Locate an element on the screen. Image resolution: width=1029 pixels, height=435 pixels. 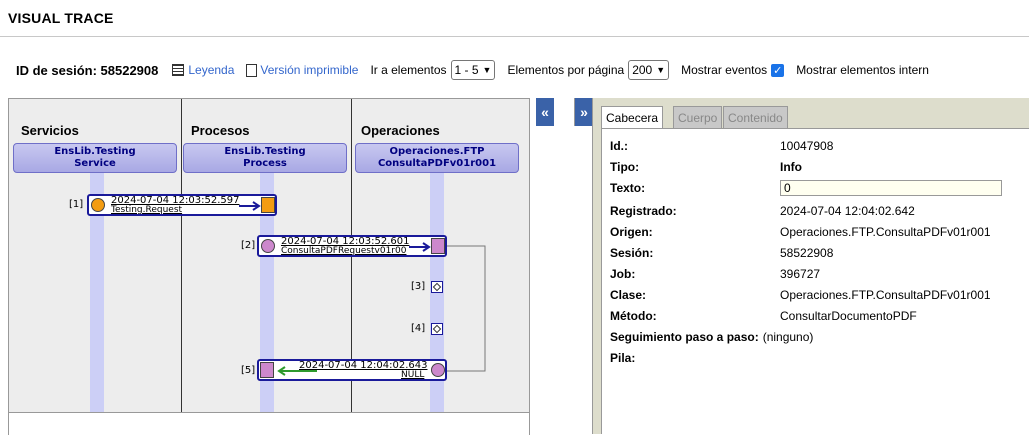
detail-key: Job: is located at coordinates (623, 274).